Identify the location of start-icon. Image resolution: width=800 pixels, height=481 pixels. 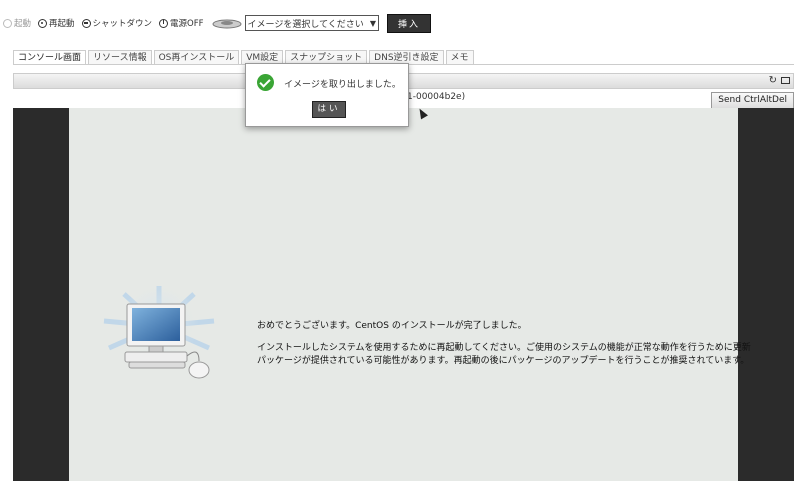
(7, 23).